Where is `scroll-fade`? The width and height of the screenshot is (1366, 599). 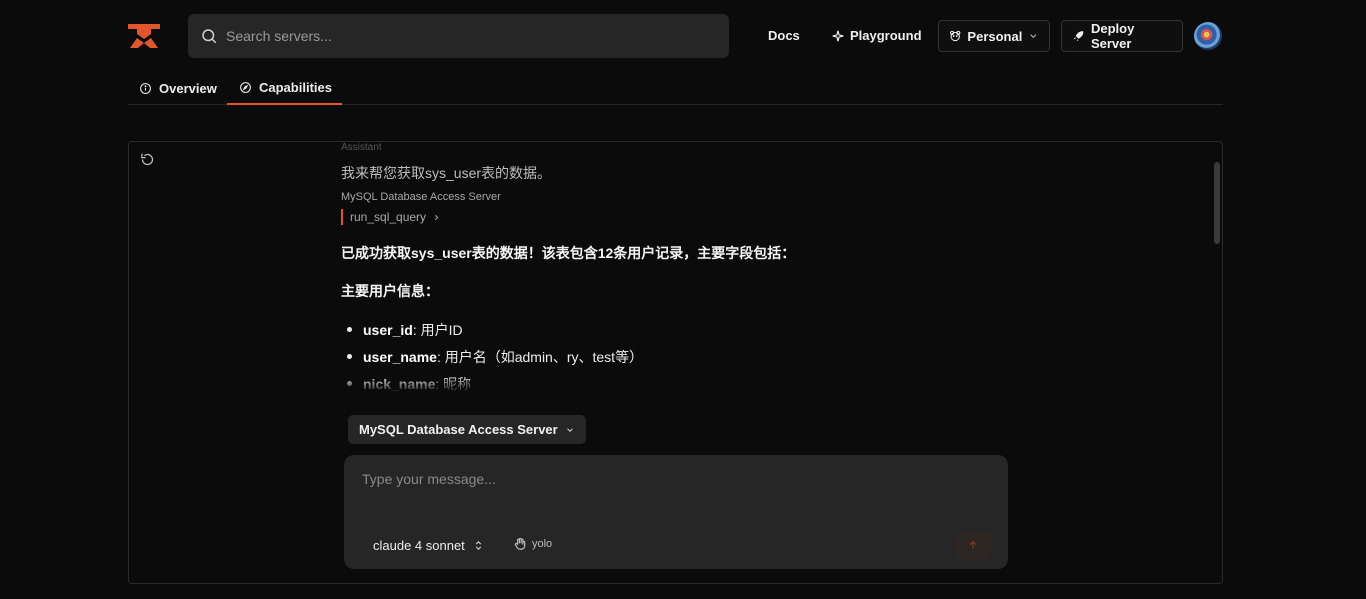 scroll-fade is located at coordinates (671, 389).